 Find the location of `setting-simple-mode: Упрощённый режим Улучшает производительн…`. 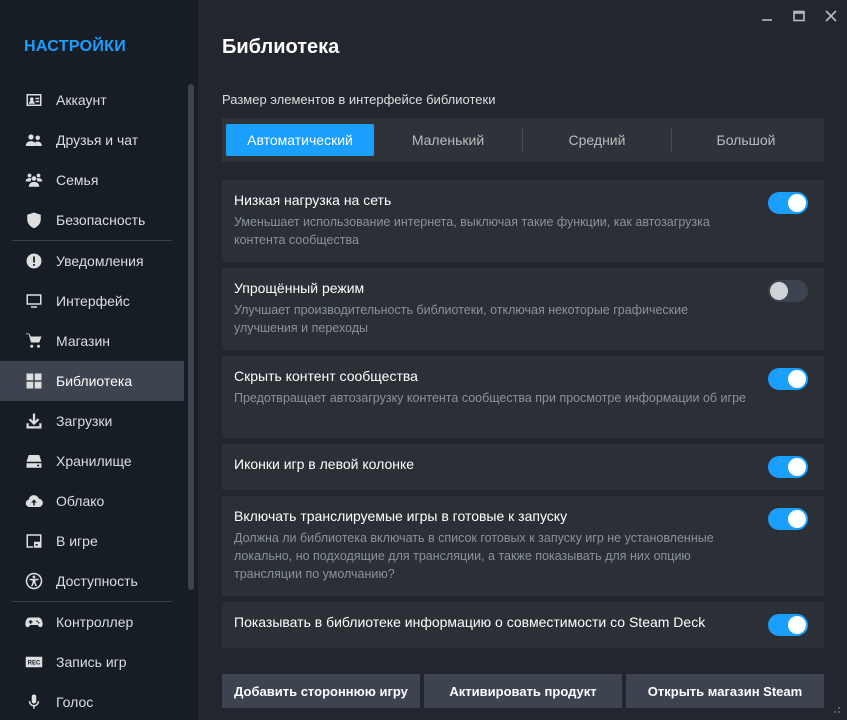

setting-simple-mode: Упрощённый режим Улучшает производительн… is located at coordinates (523, 309).